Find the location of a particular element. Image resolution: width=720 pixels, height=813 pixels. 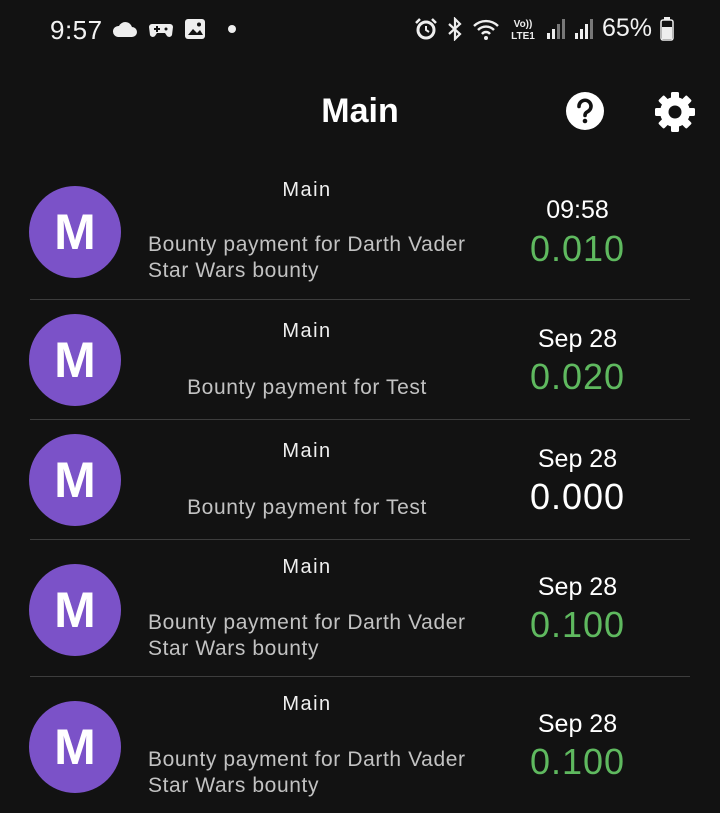

bluetooth-icon is located at coordinates (455, 28).